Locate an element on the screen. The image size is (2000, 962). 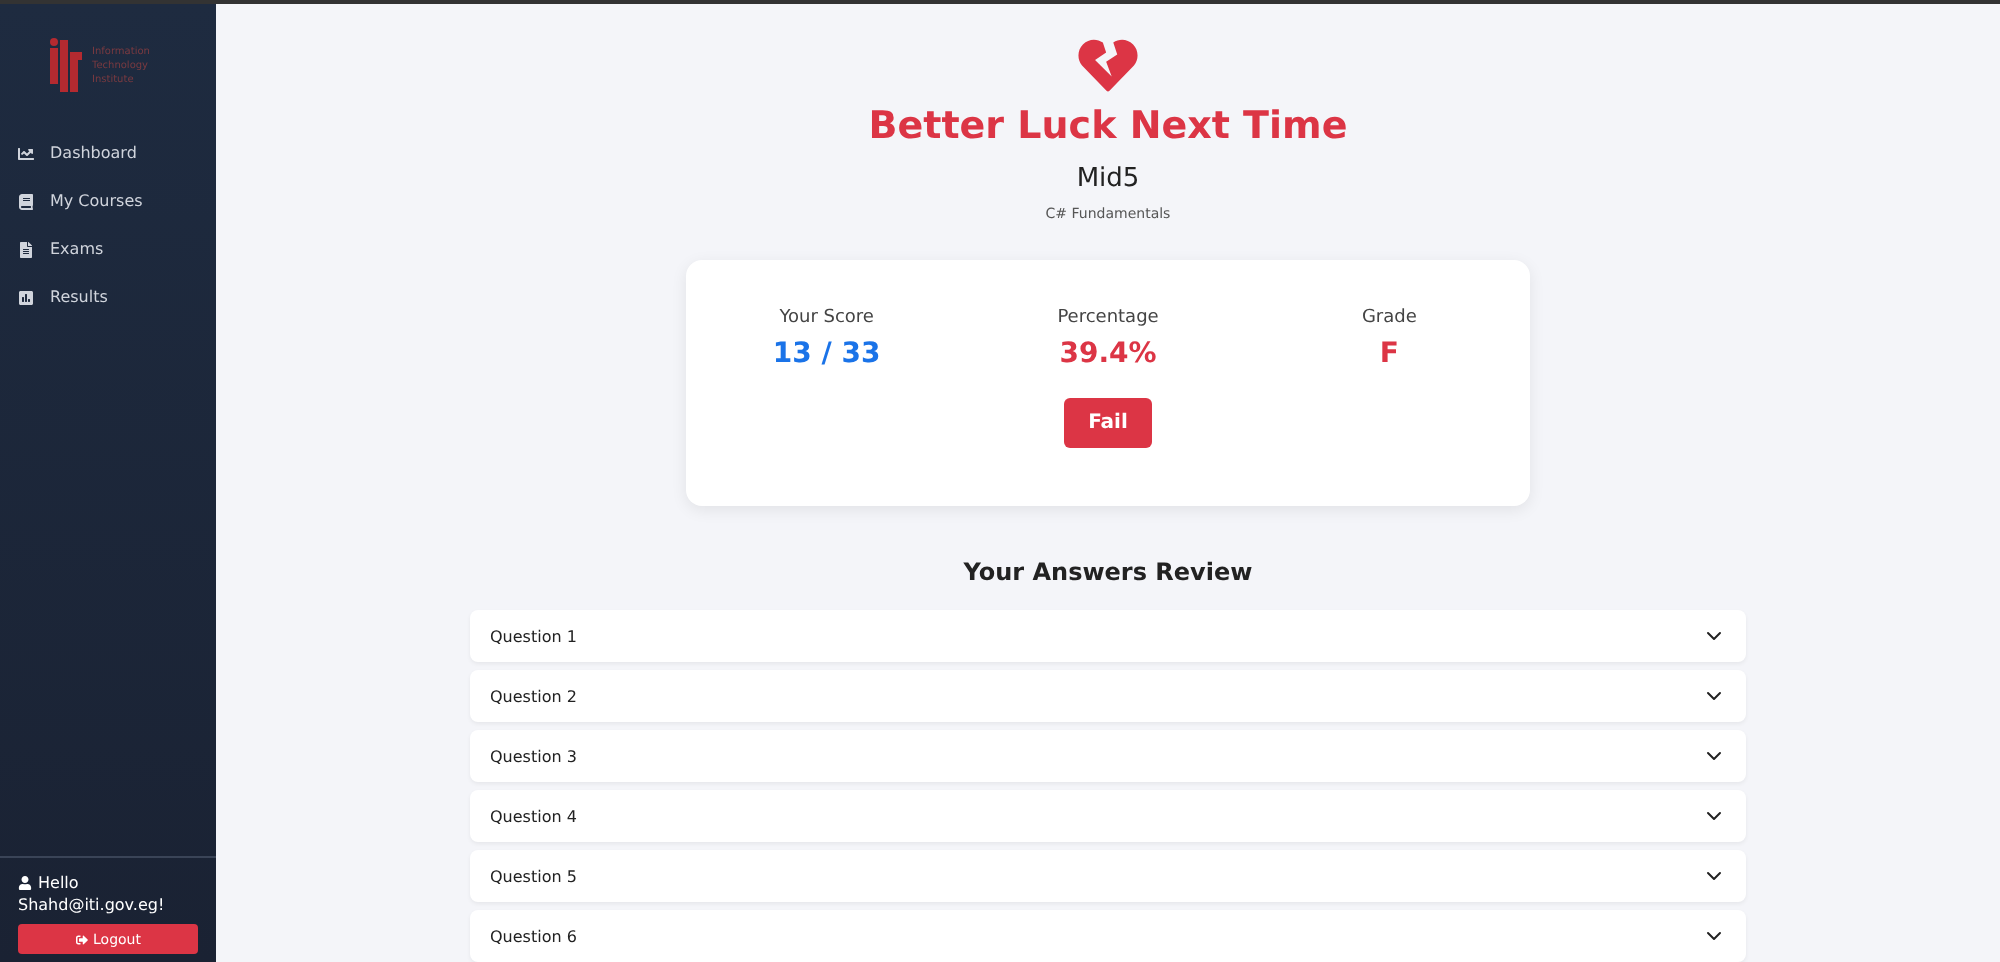
nav-item: Results is located at coordinates (108, 297).